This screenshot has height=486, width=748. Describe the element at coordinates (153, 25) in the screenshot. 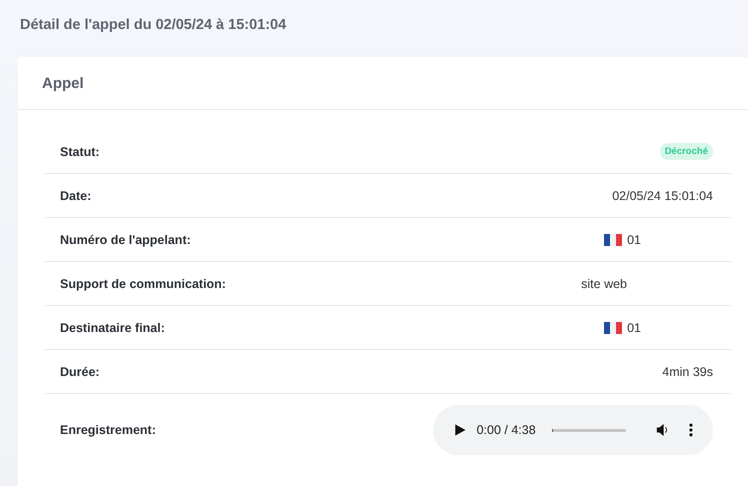

I see `page-title: Détail de l'appel du 02/05/24 à 15:01:04` at that location.